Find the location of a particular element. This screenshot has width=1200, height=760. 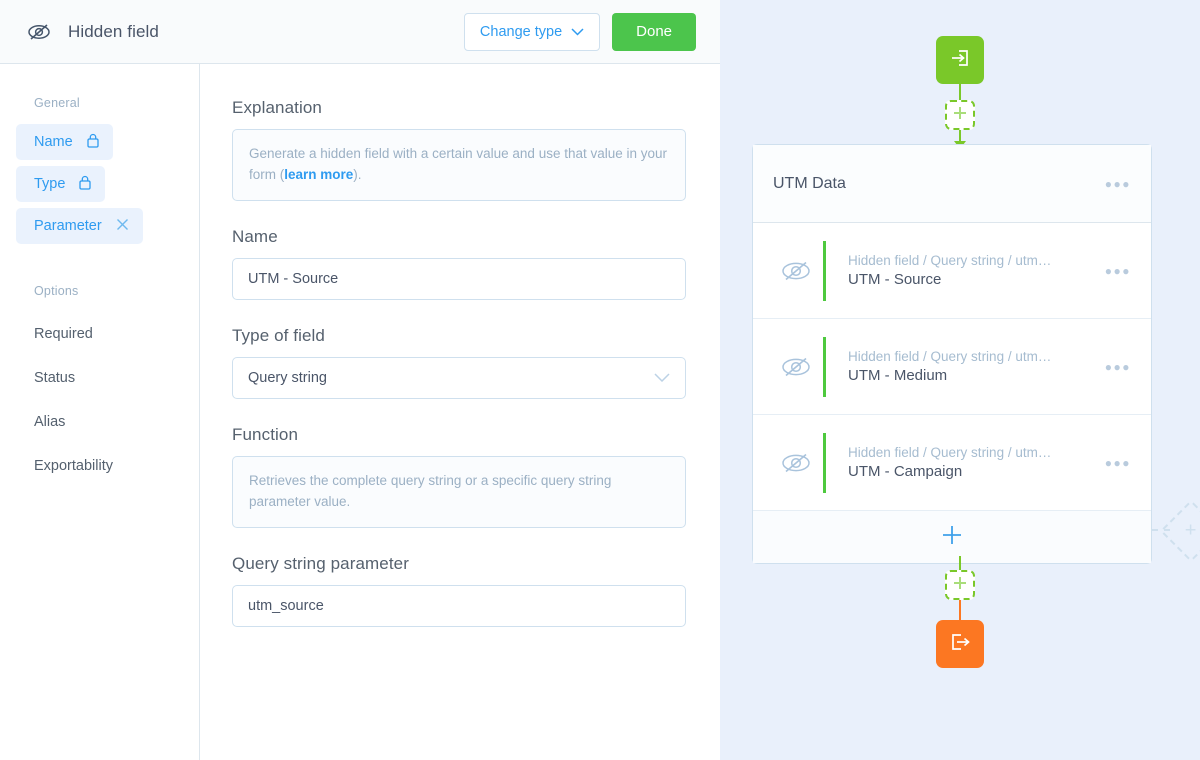

done-button: Done is located at coordinates (654, 31).